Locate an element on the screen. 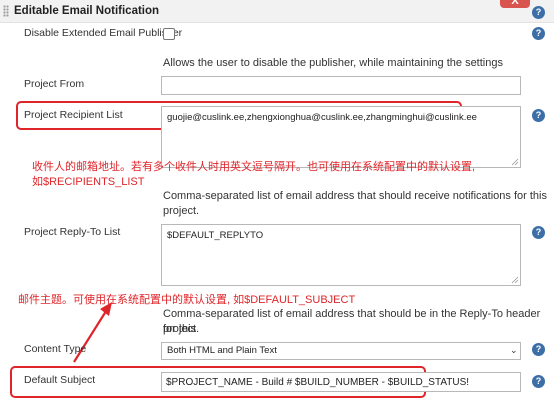 Image resolution: width=554 pixels, height=401 pixels. close-button: X is located at coordinates (515, 4).